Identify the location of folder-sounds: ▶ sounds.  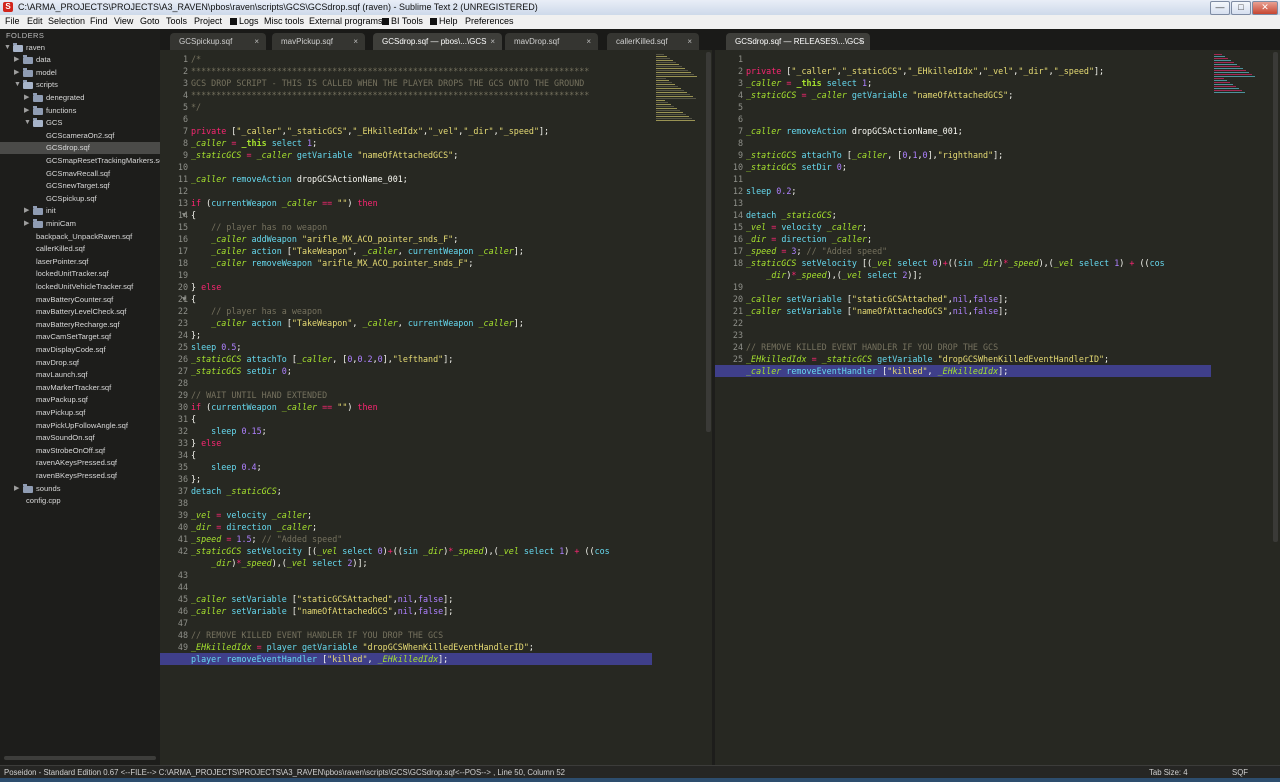
(80, 489).